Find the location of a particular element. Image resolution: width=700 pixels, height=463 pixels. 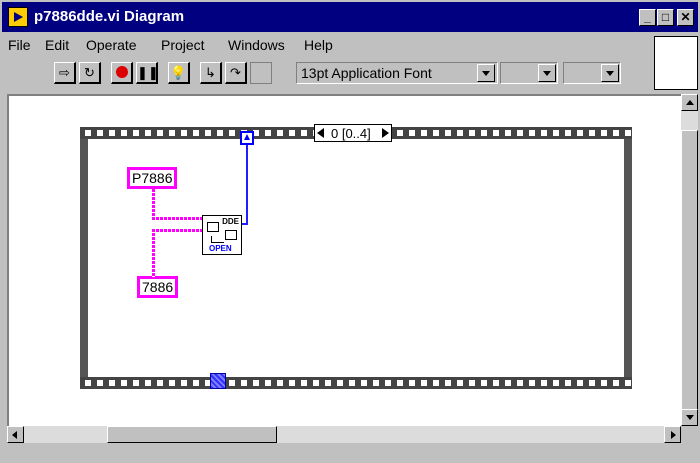

window-title: p7886dde.vi Diagram is located at coordinates (109, 16).